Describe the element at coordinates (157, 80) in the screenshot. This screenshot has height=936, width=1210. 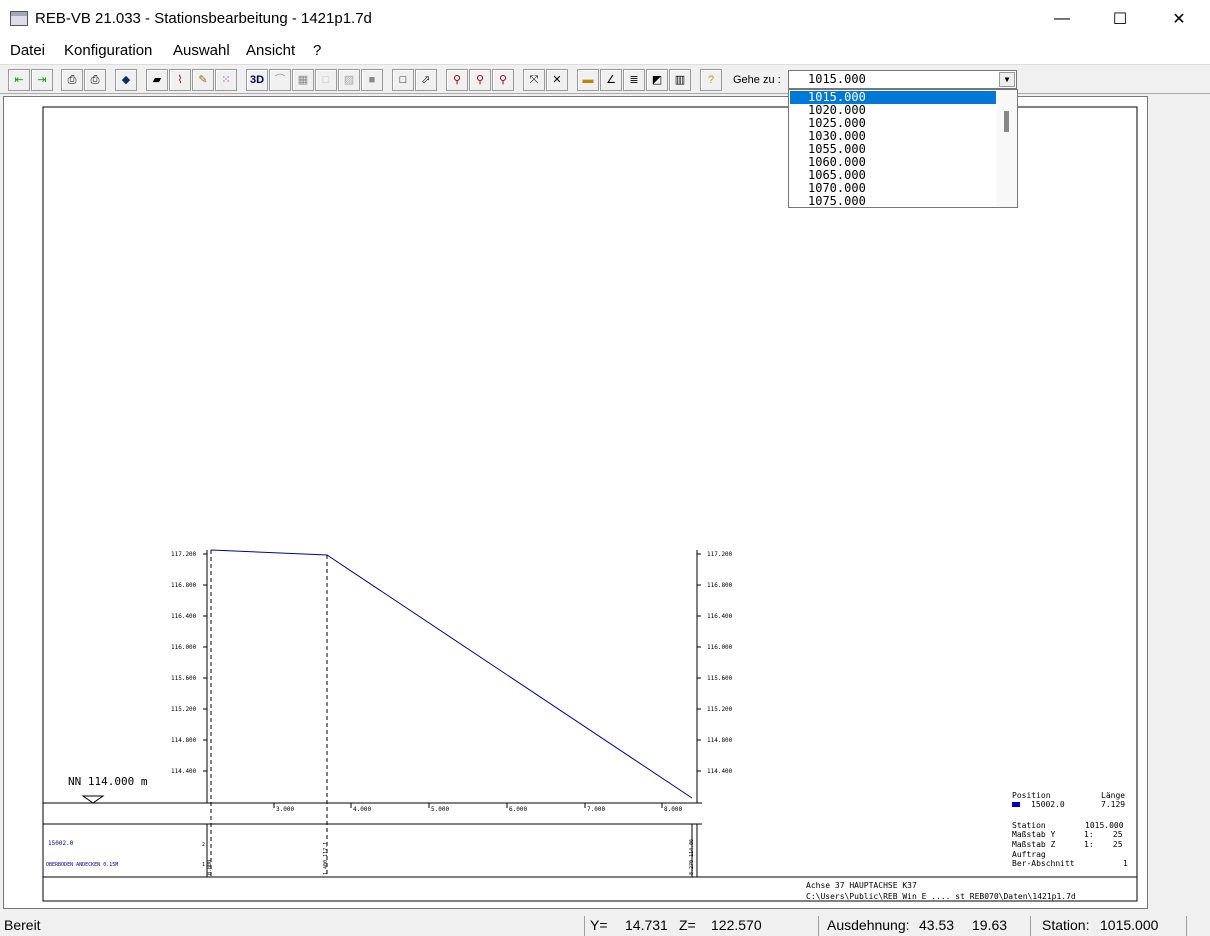
I see `open-folder-icon: ▰` at that location.